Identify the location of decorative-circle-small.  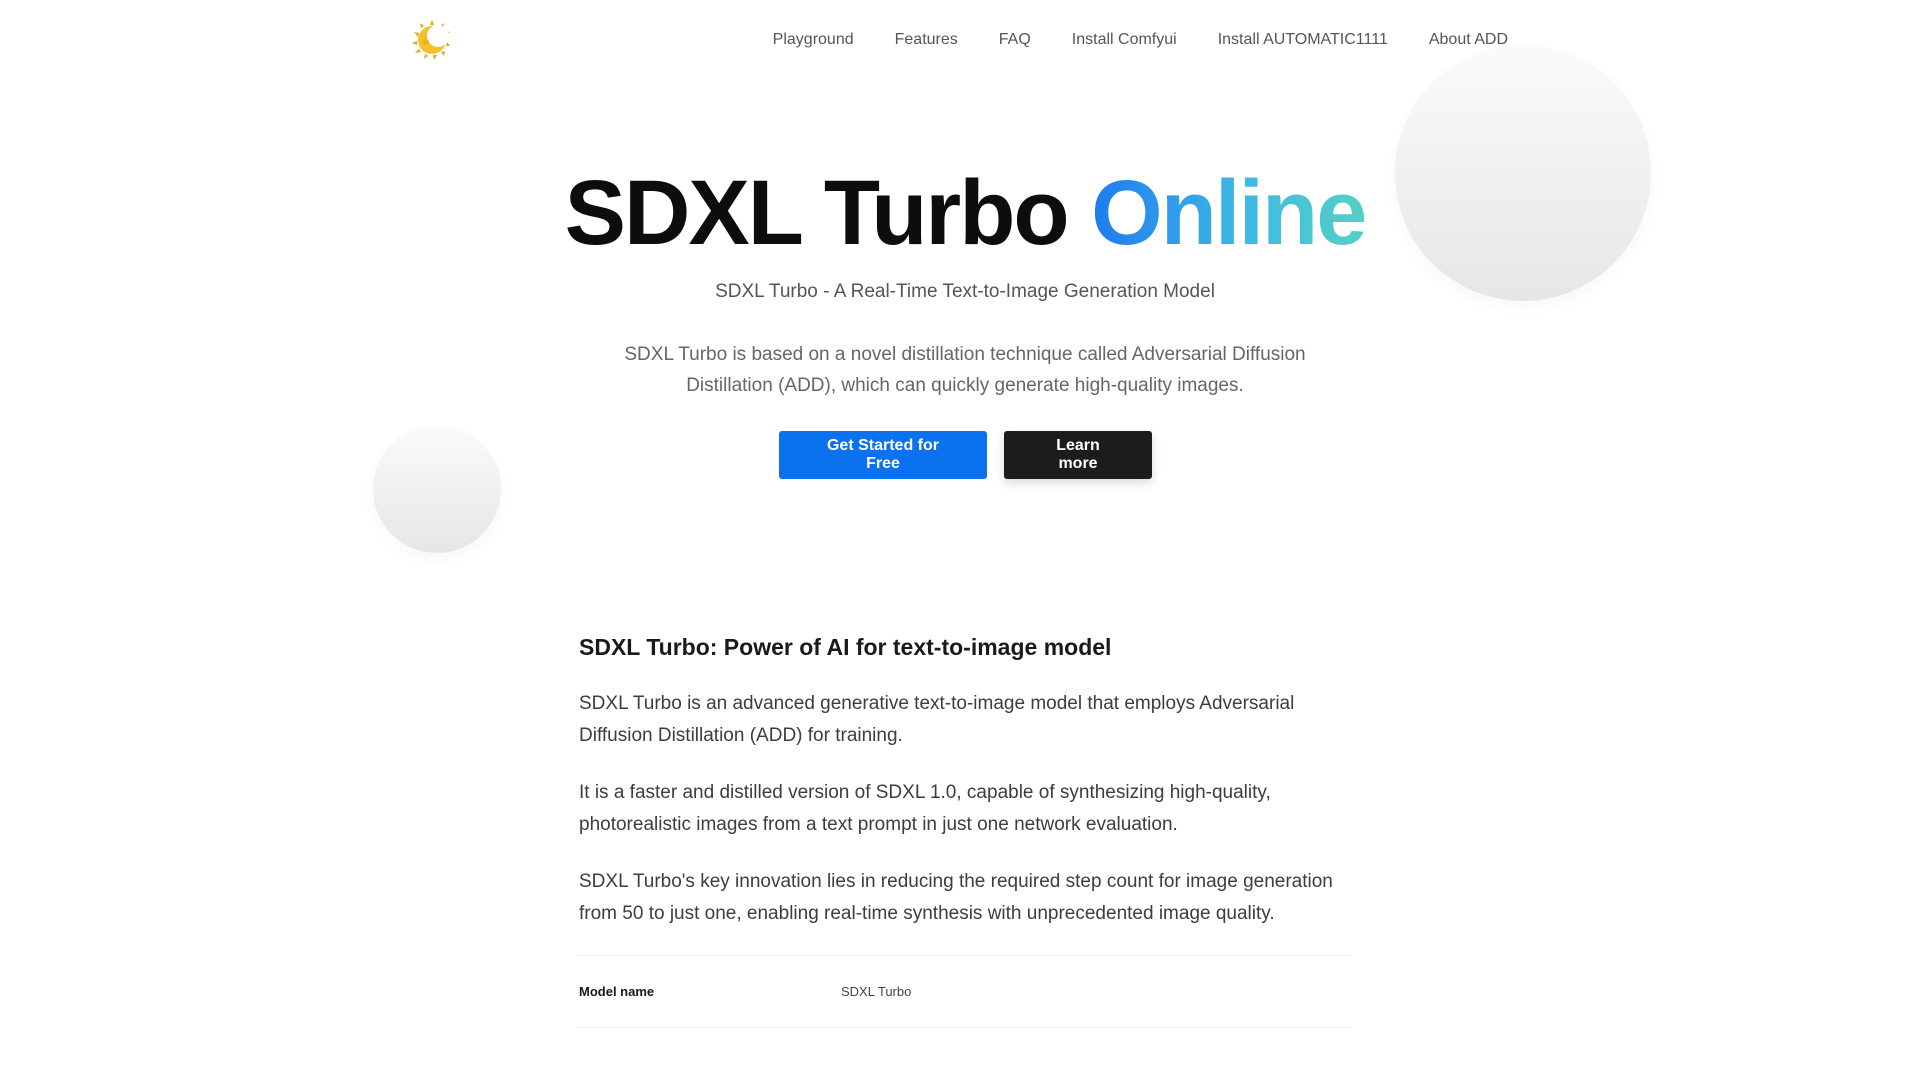
(437, 489).